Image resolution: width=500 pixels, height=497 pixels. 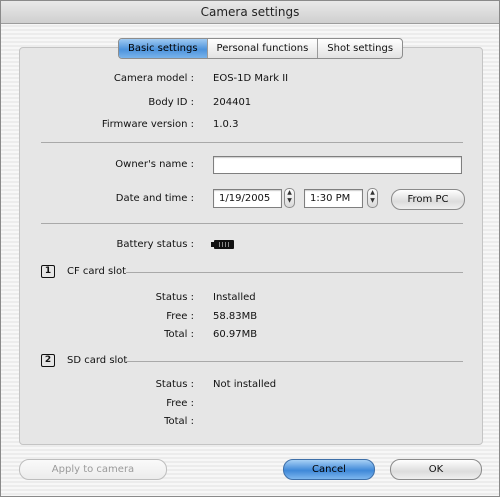 I want to click on date-time-label: Date and time :, so click(x=154, y=198).